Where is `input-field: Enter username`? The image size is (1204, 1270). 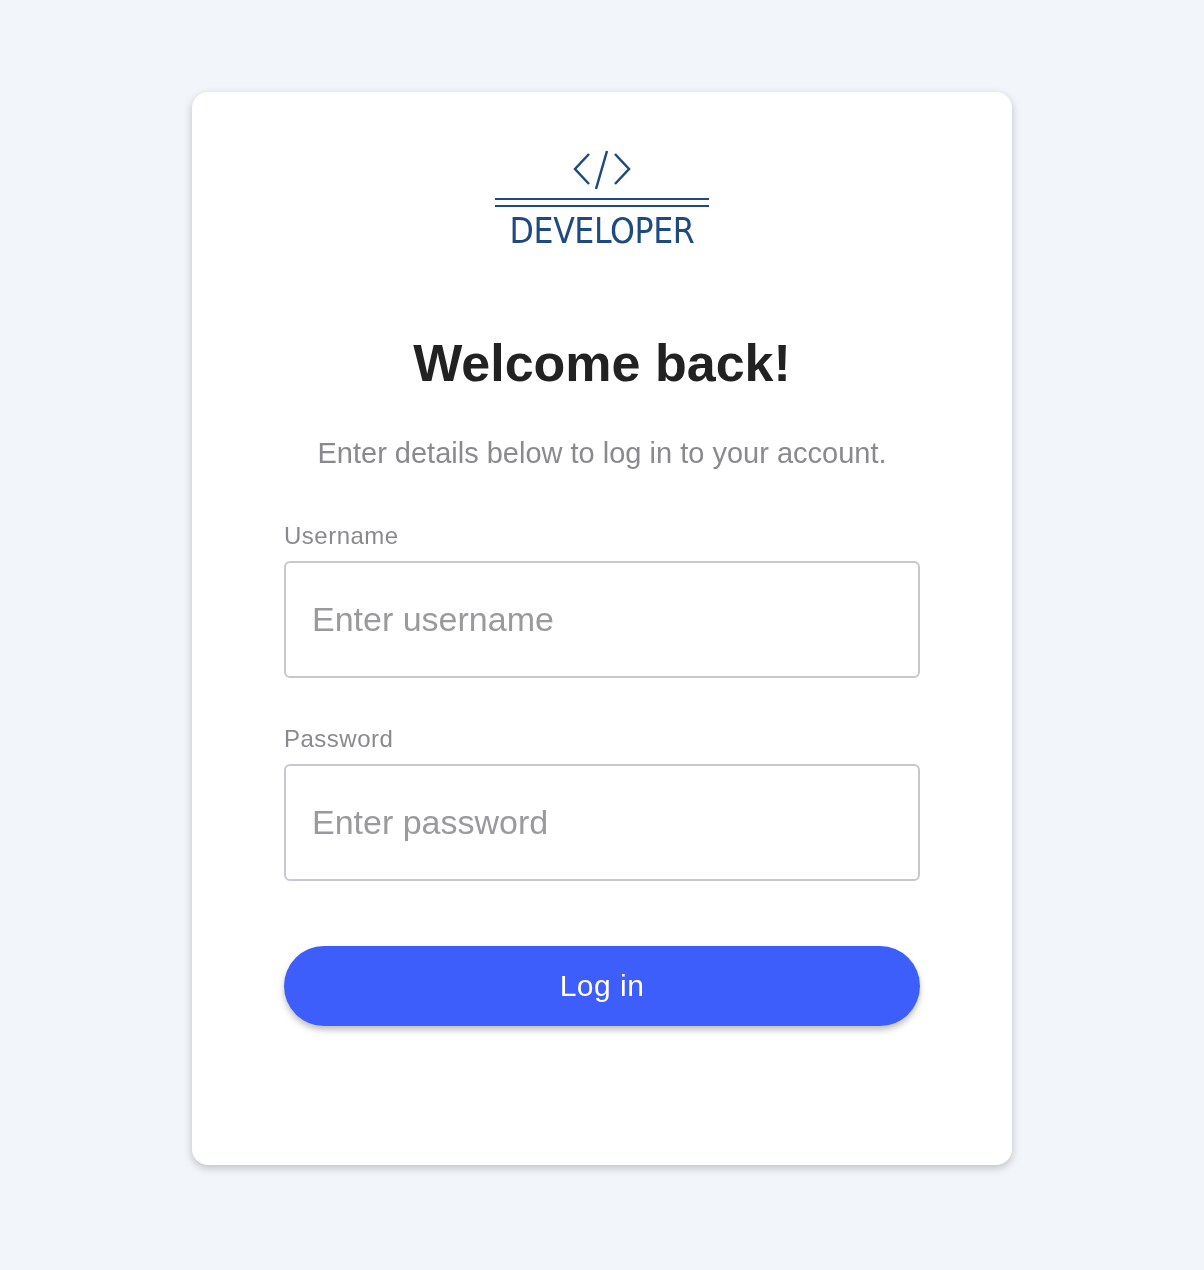
input-field: Enter username is located at coordinates (602, 619).